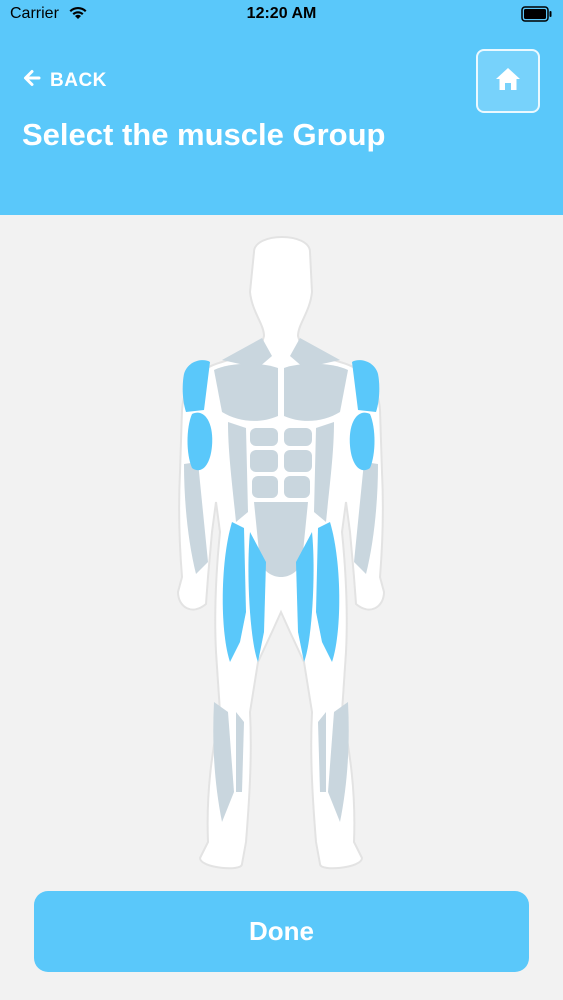 The height and width of the screenshot is (1000, 563). I want to click on home-button, so click(508, 81).